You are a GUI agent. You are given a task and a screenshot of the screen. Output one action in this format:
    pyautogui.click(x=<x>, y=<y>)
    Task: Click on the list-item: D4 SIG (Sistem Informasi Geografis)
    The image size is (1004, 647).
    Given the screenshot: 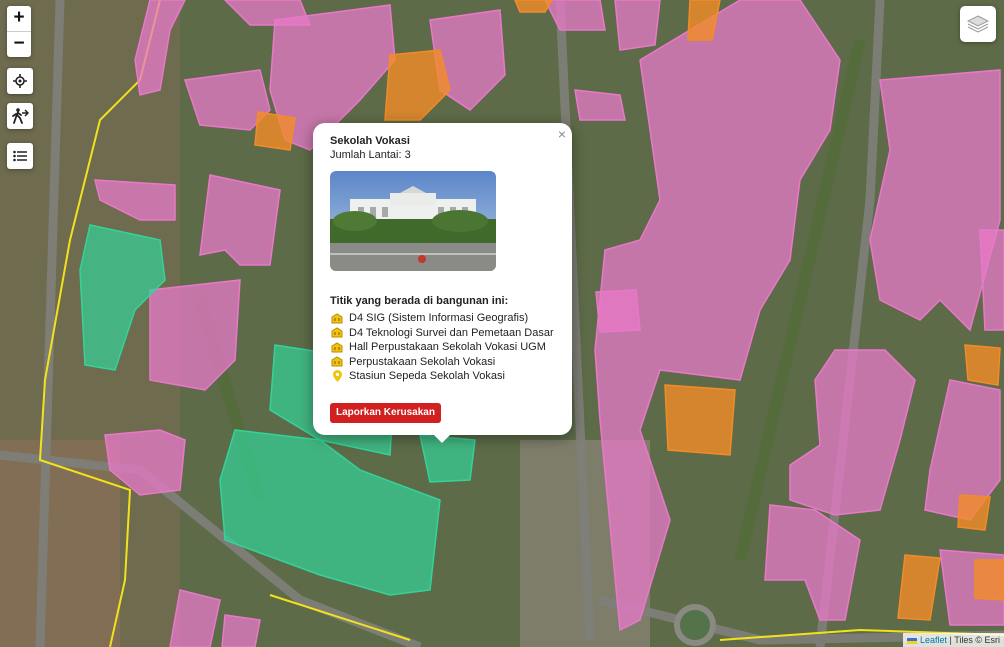 What is the action you would take?
    pyautogui.click(x=442, y=318)
    